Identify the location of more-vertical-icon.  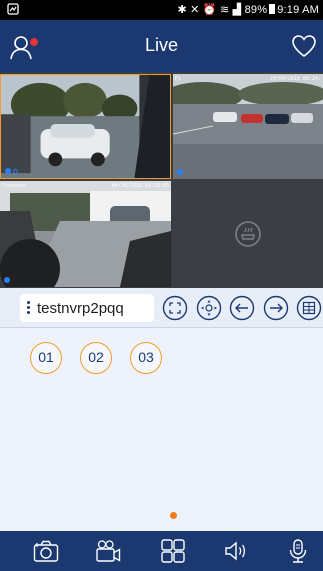
(28, 308).